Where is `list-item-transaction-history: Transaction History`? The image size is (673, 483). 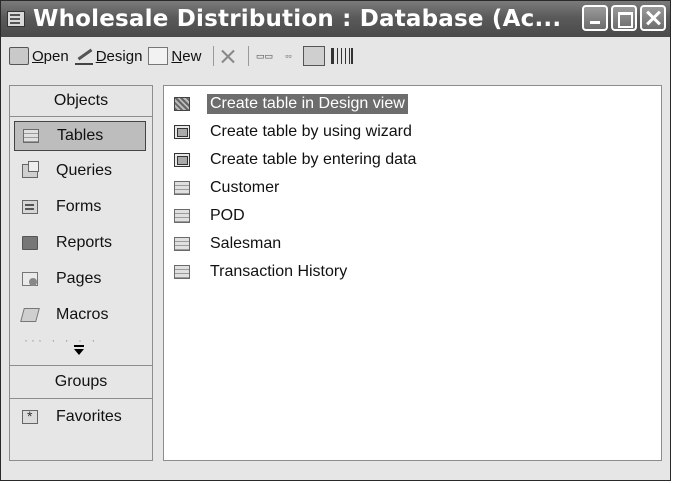
list-item-transaction-history: Transaction History is located at coordinates (412, 272).